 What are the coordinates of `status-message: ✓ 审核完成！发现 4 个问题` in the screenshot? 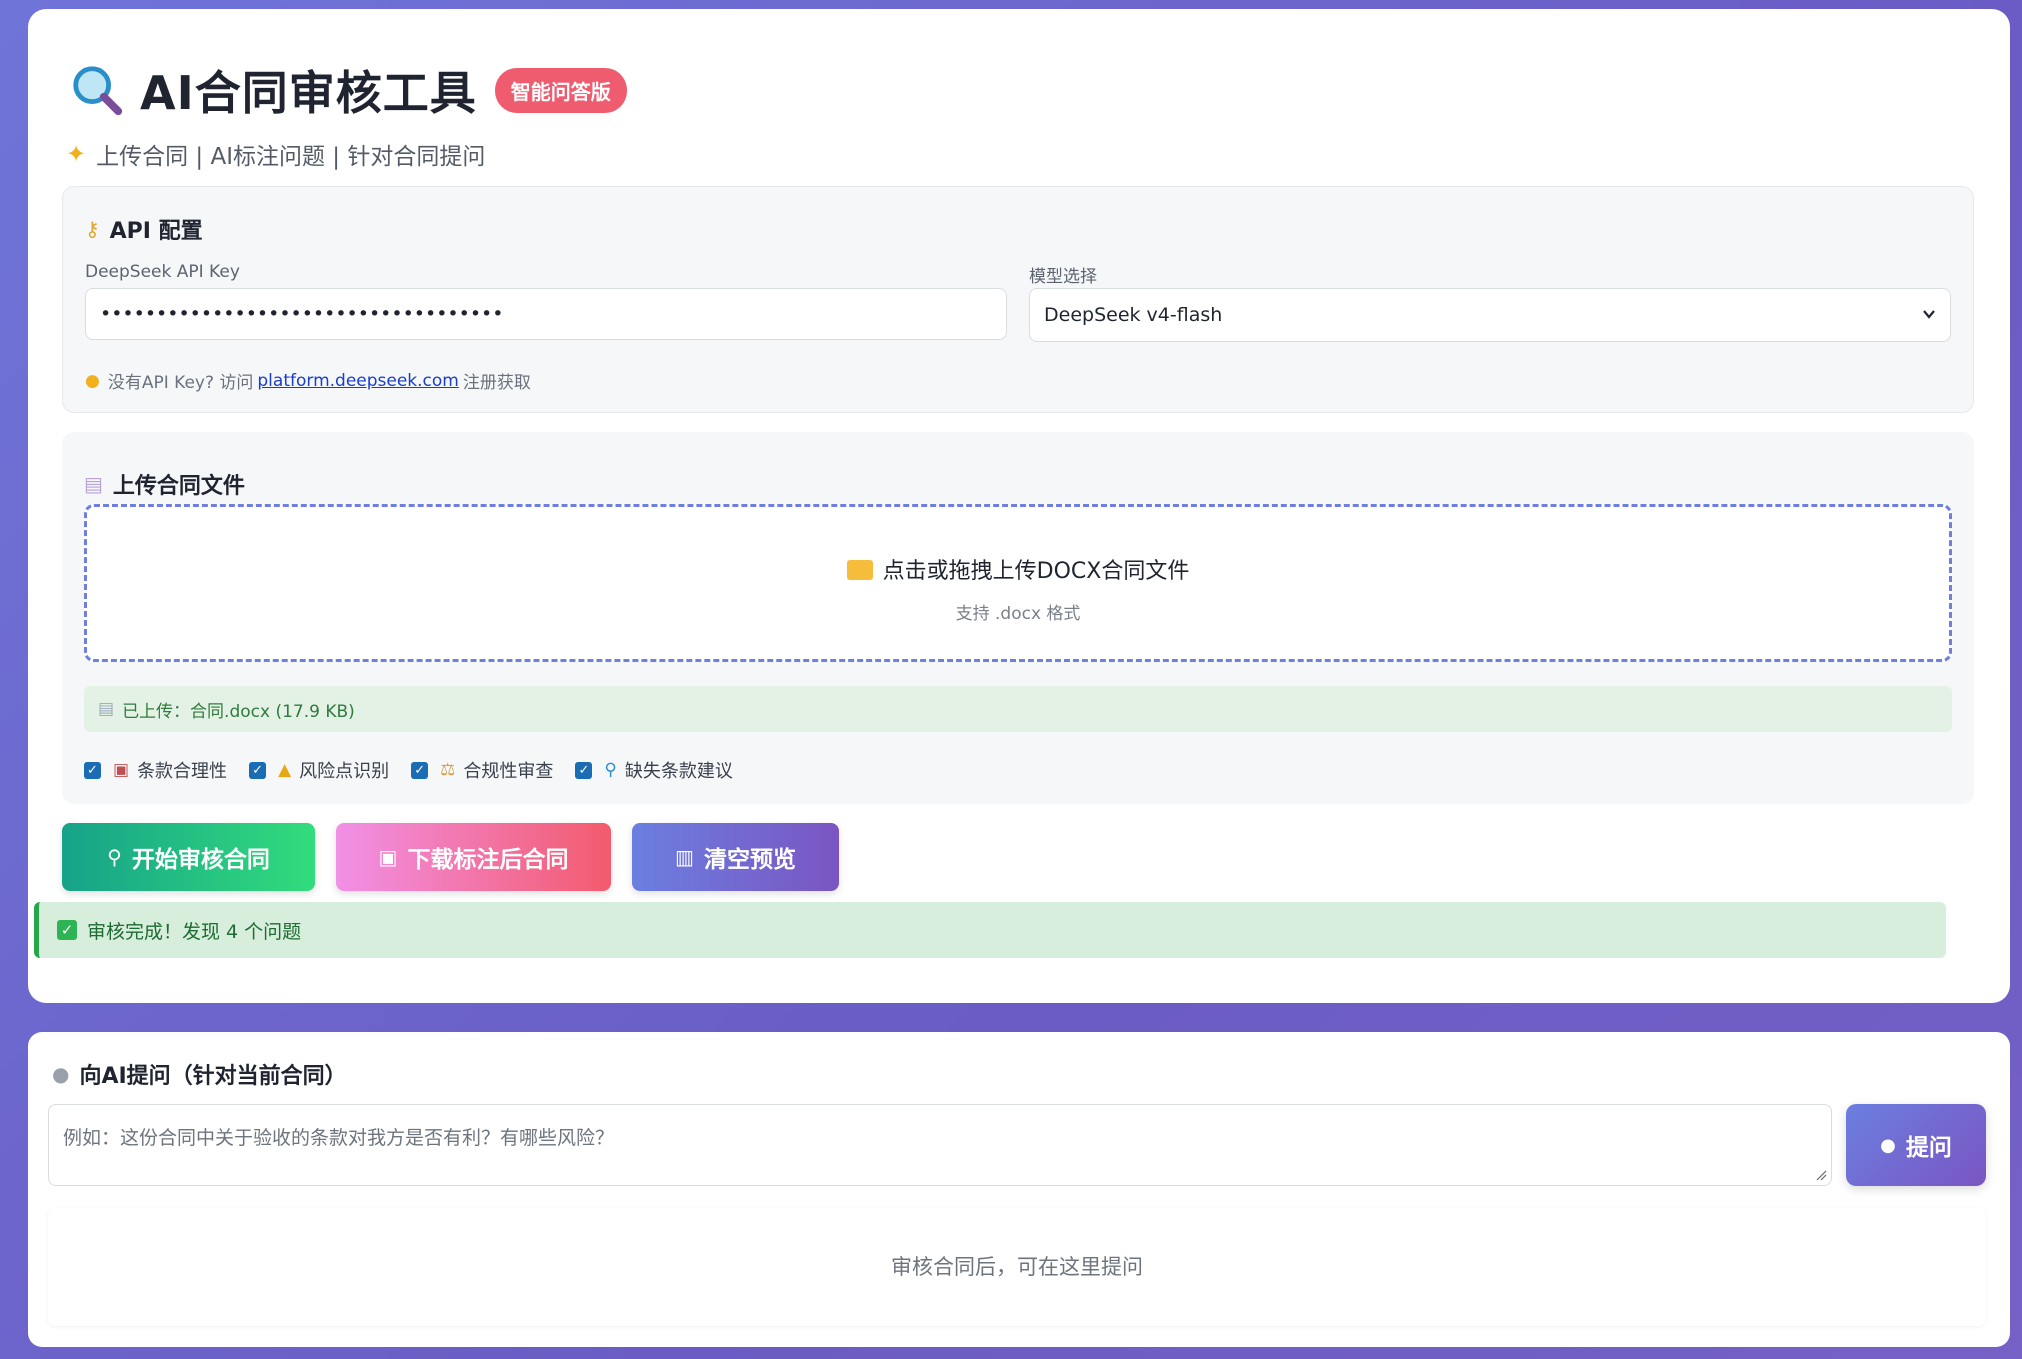 It's located at (990, 930).